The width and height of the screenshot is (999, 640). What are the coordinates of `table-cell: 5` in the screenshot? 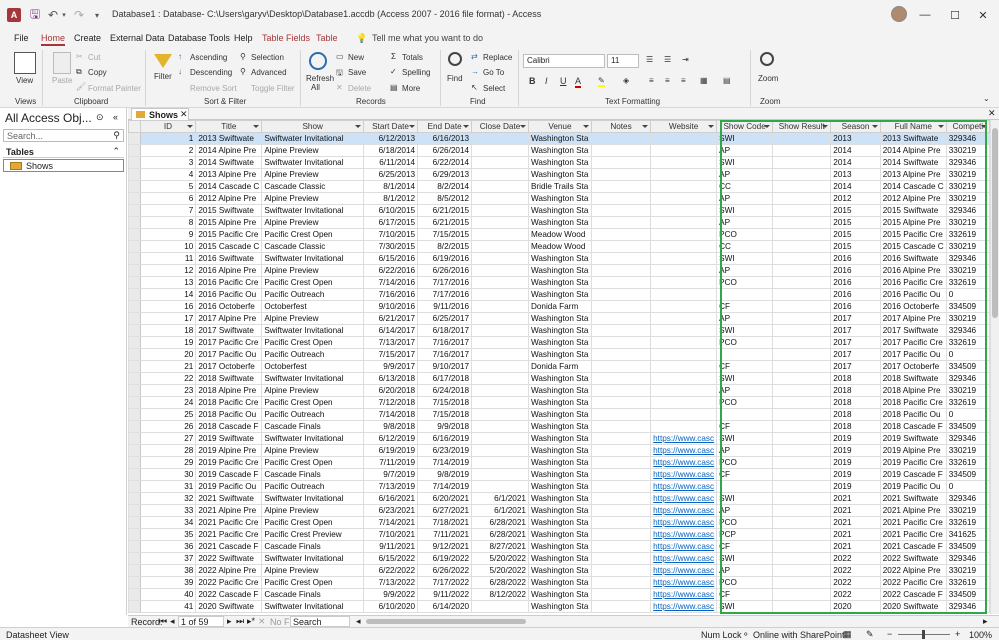 It's located at (168, 186).